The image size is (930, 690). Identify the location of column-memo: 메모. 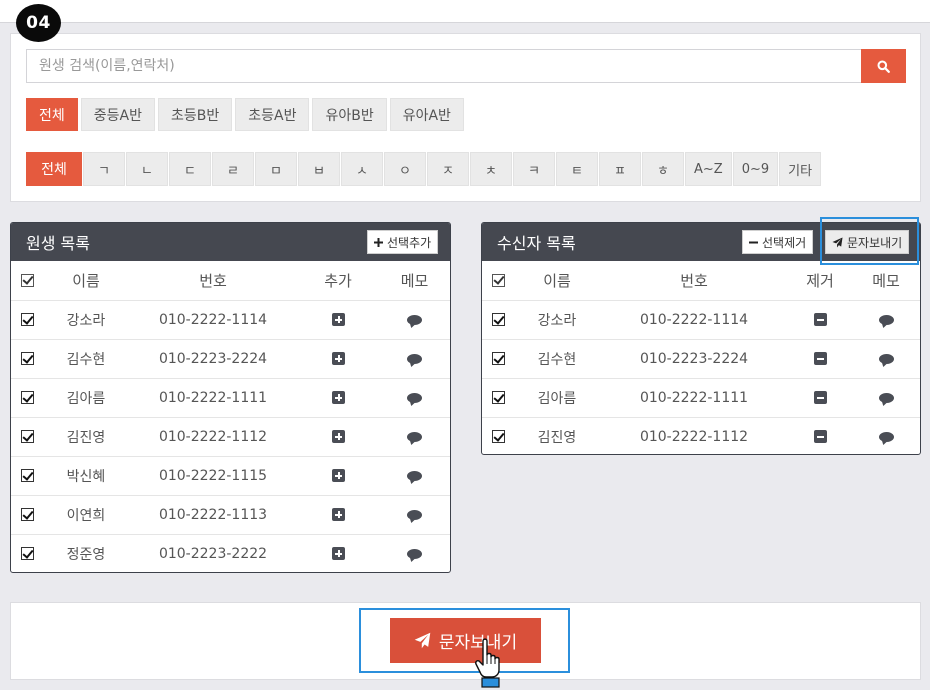
(886, 281).